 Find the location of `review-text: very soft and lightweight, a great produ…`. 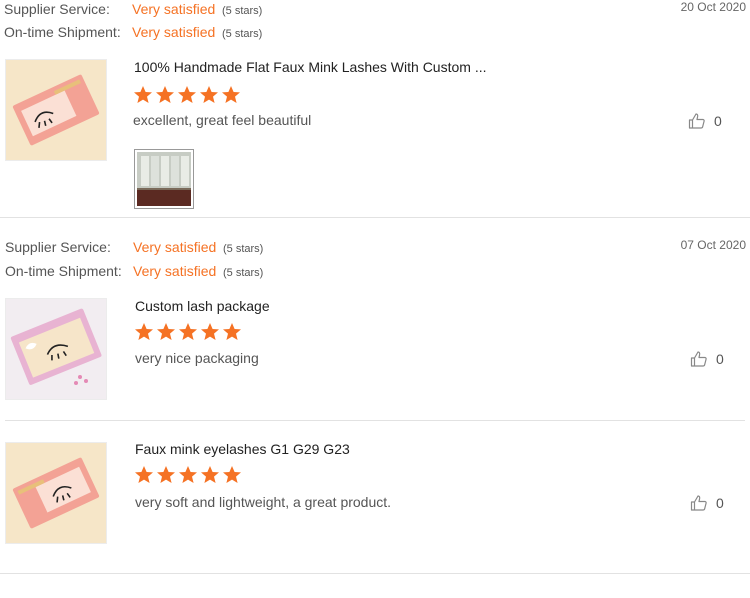

review-text: very soft and lightweight, a great produ… is located at coordinates (263, 502).